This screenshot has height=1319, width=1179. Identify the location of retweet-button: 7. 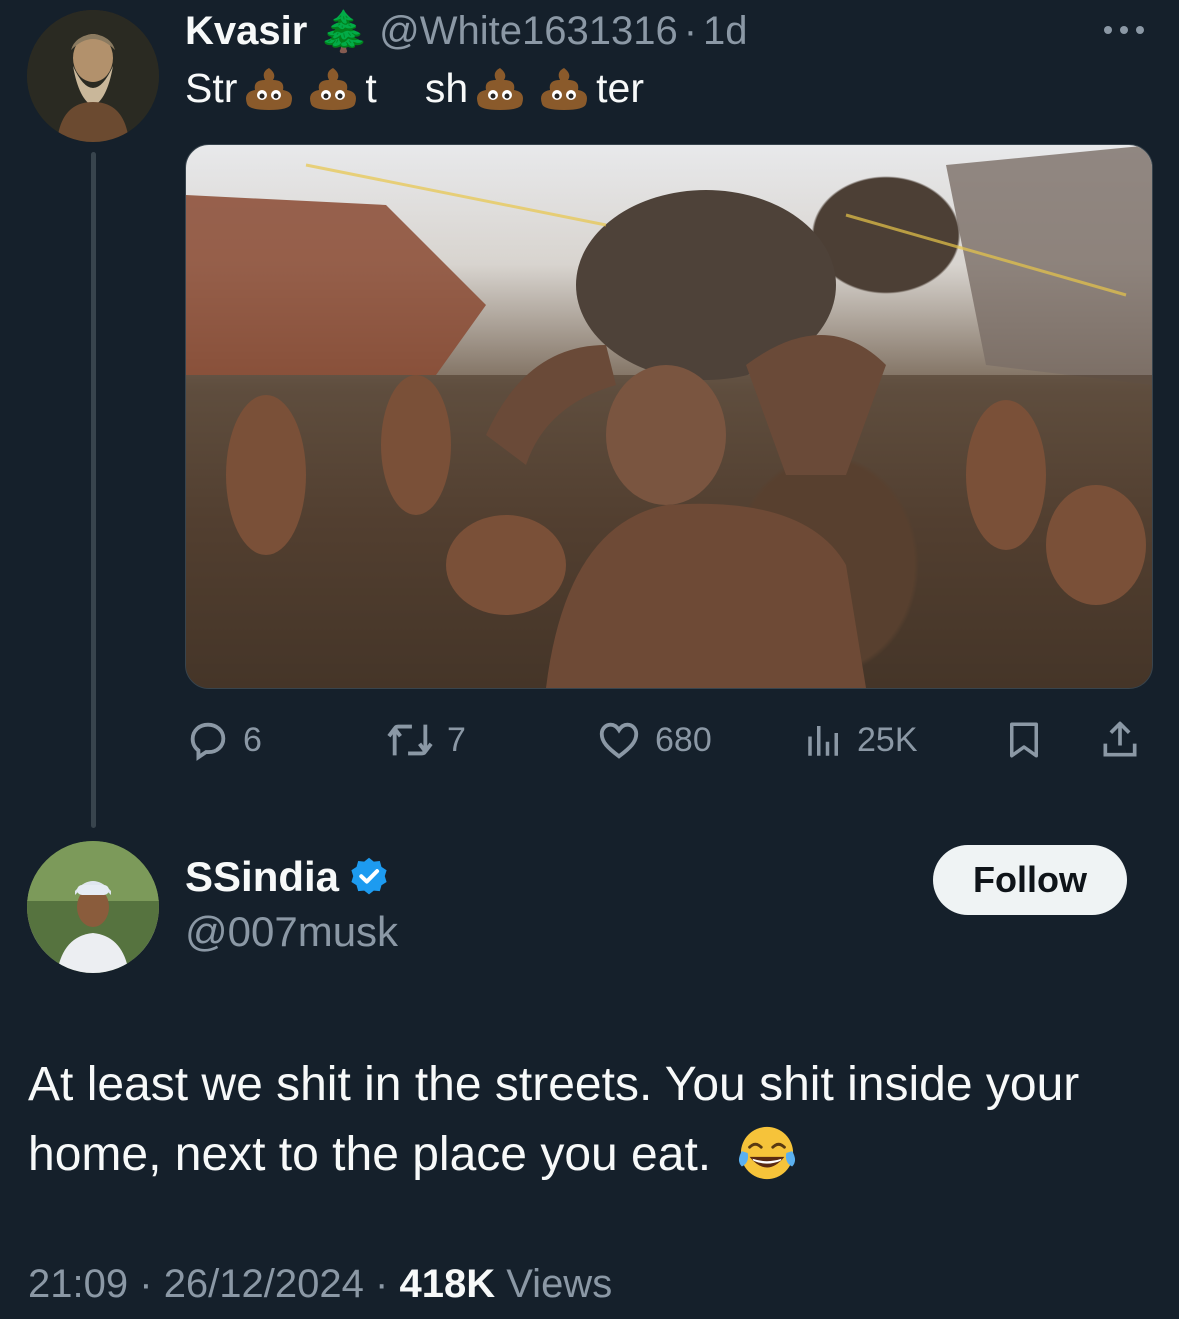
(425, 740).